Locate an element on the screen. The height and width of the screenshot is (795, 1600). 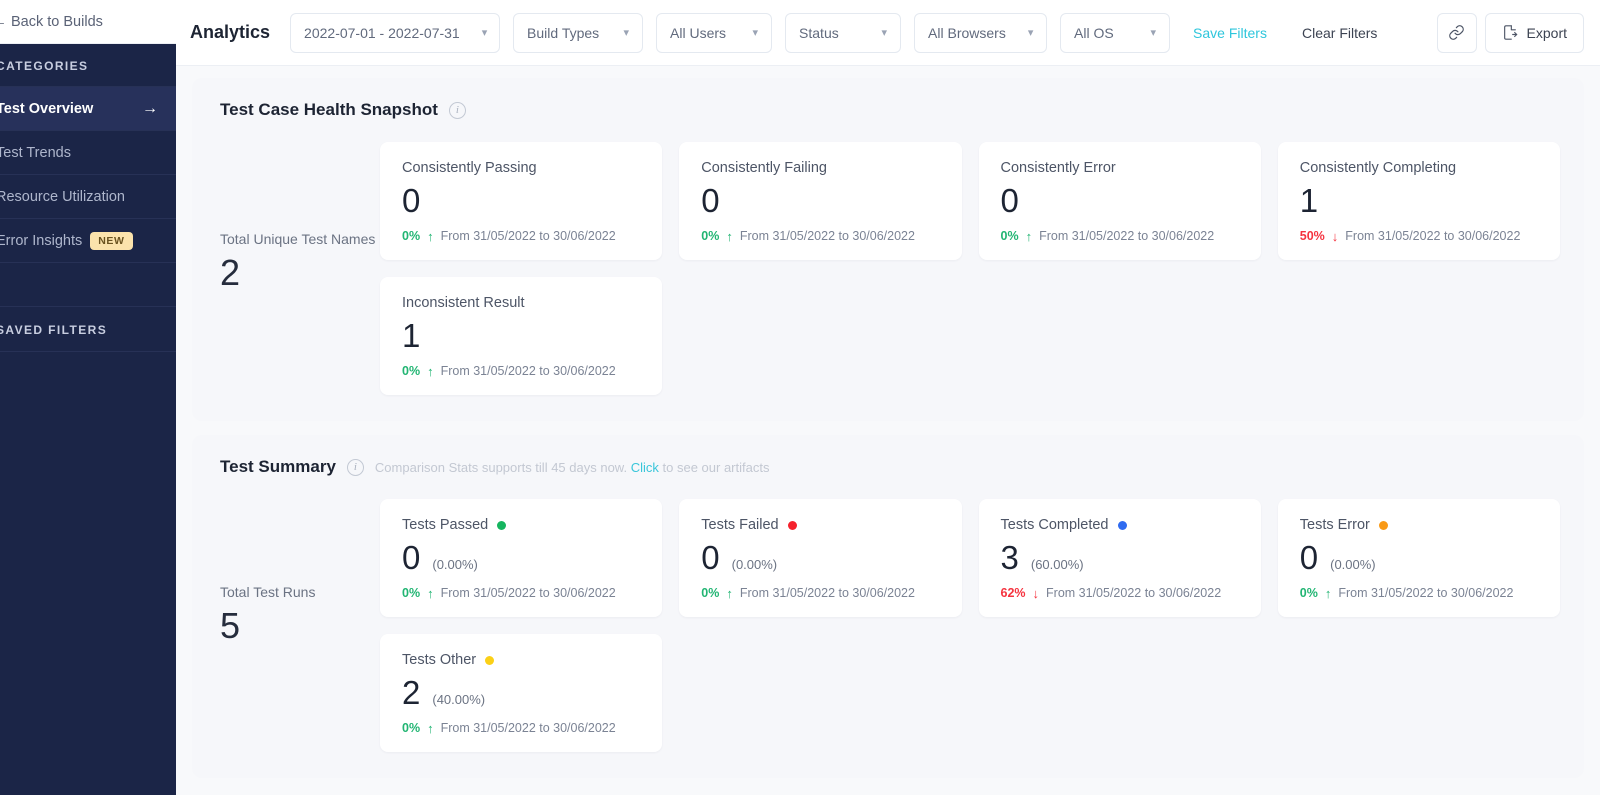
card-value: 3 is located at coordinates (1009, 557).